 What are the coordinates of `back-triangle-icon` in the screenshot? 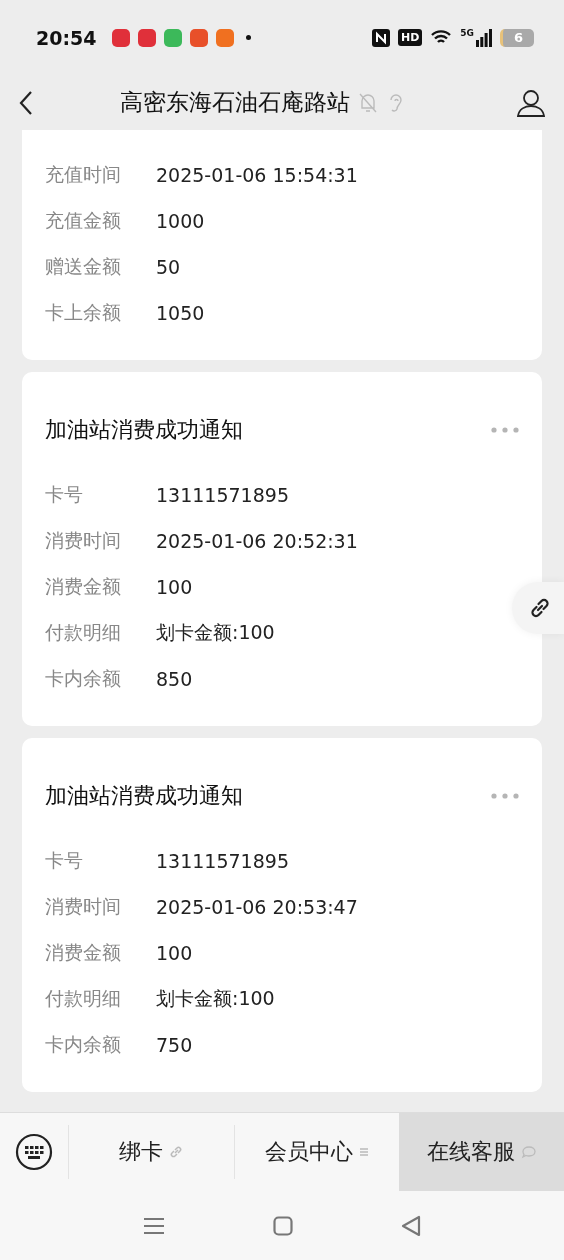 It's located at (411, 1225).